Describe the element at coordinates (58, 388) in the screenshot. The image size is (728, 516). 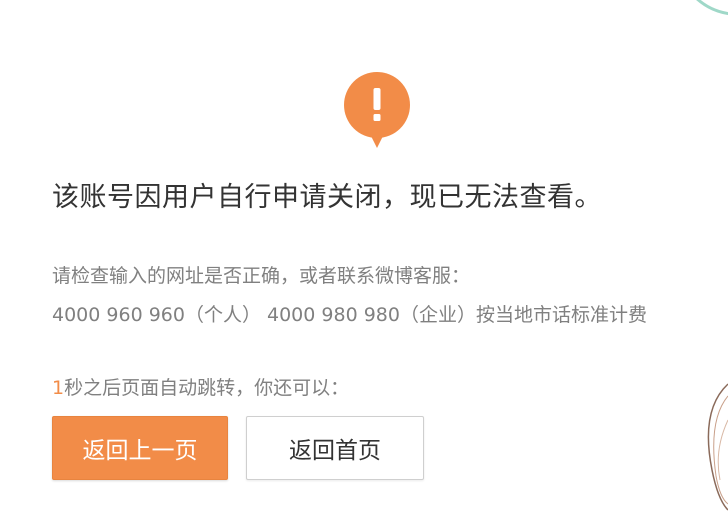
I see `countdown-seconds: 1` at that location.